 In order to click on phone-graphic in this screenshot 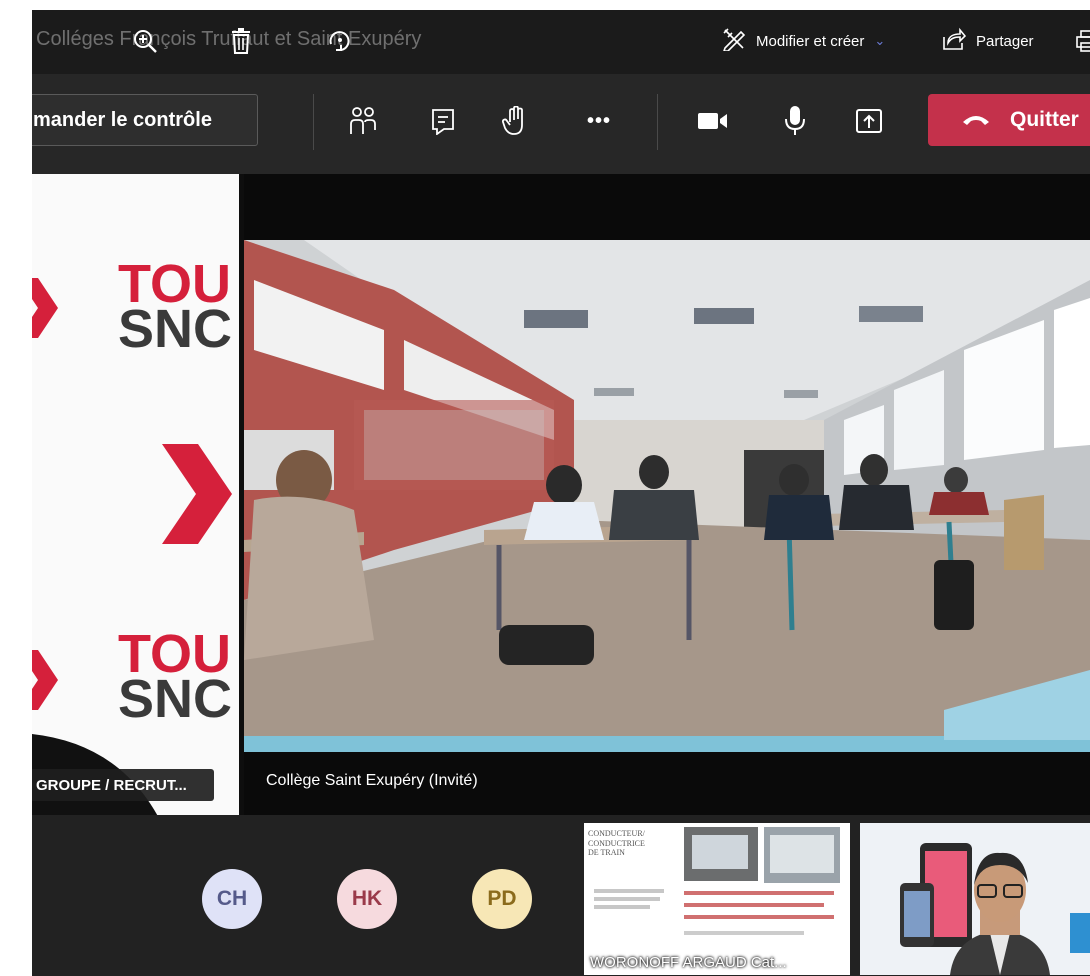, I will do `click(917, 915)`.